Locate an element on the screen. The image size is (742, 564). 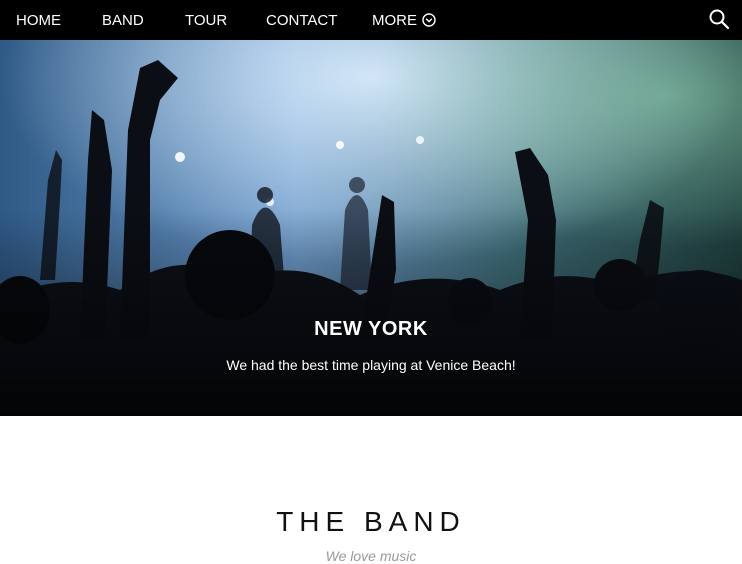
hero-title: NEW YORK is located at coordinates (371, 329).